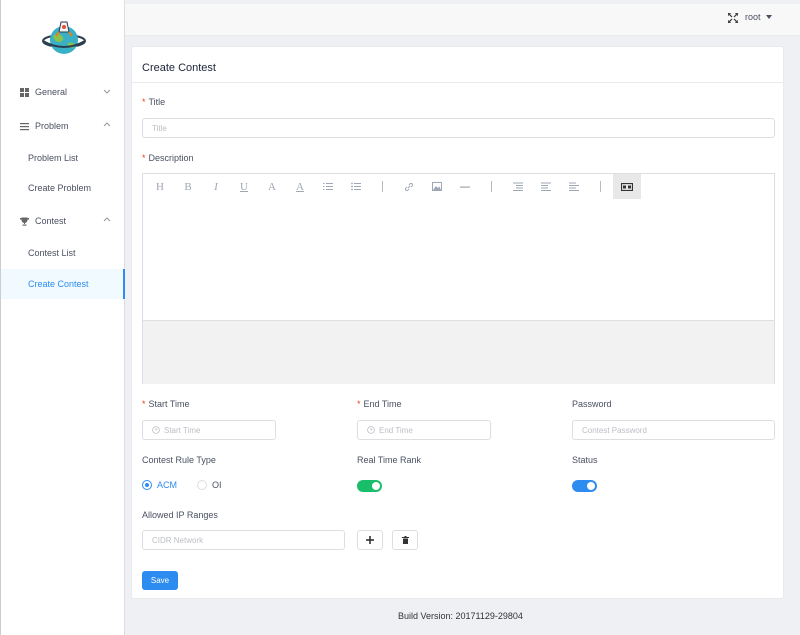 Image resolution: width=800 pixels, height=635 pixels. What do you see at coordinates (379, 404) in the screenshot?
I see `end-time-label: * End Time` at bounding box center [379, 404].